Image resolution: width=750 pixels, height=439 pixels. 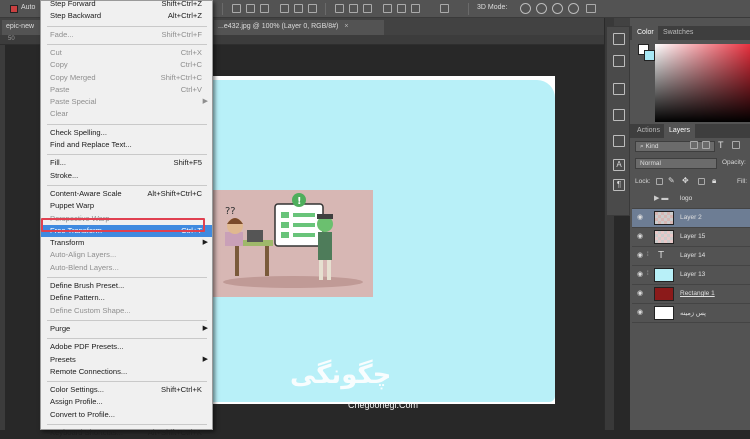 What do you see at coordinates (541, 8) in the screenshot?
I see `3d-roll-icon` at bounding box center [541, 8].